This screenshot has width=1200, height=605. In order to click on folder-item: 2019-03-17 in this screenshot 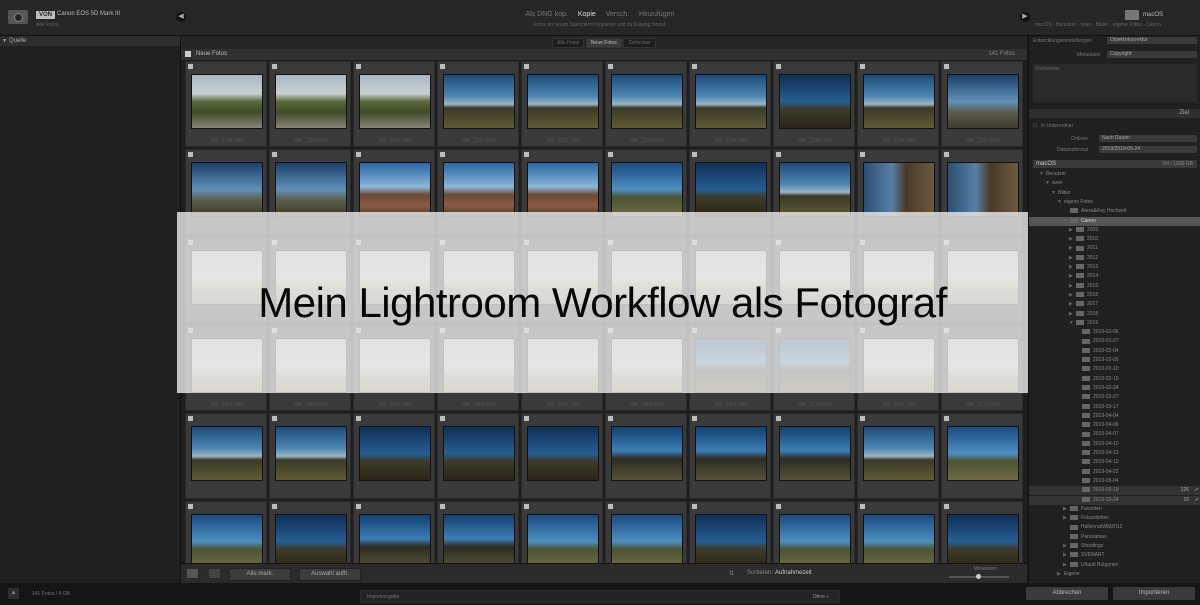, I will do `click(1114, 407)`.